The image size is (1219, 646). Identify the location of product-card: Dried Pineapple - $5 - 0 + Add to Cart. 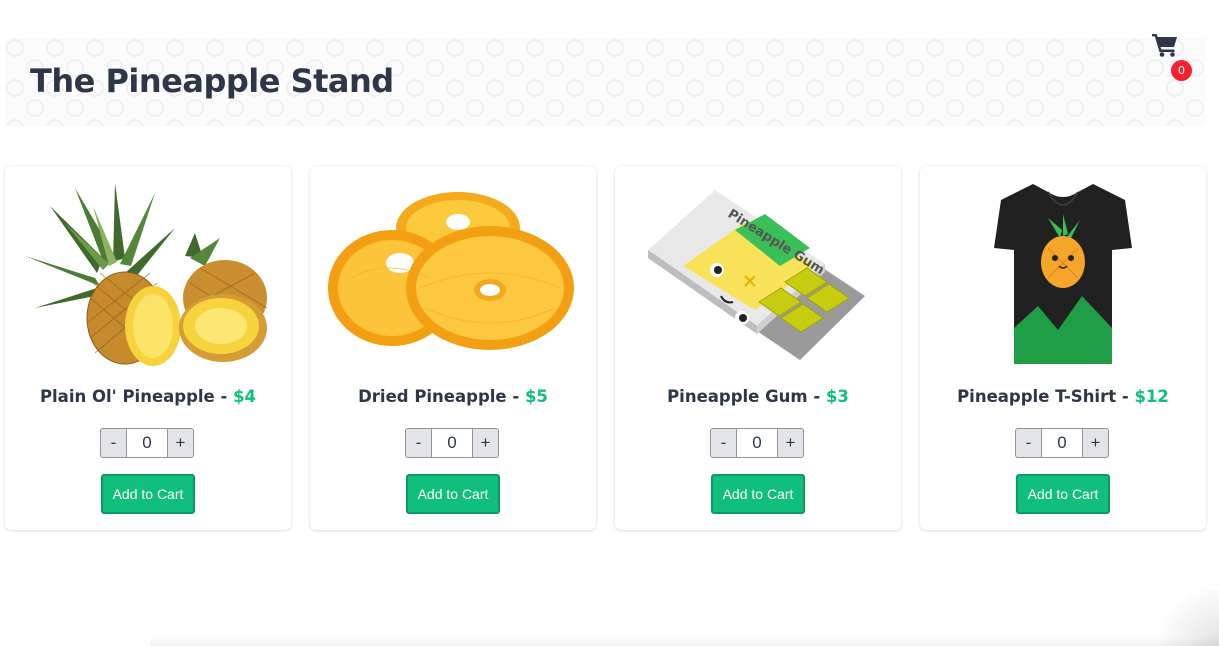
(453, 348).